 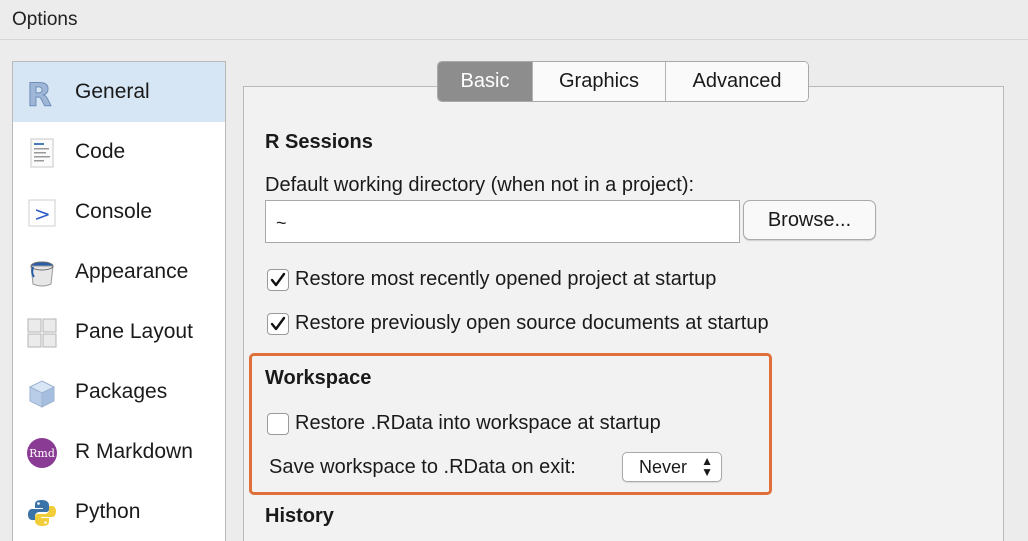 I want to click on rmd-icon: Rmd, so click(x=42, y=453).